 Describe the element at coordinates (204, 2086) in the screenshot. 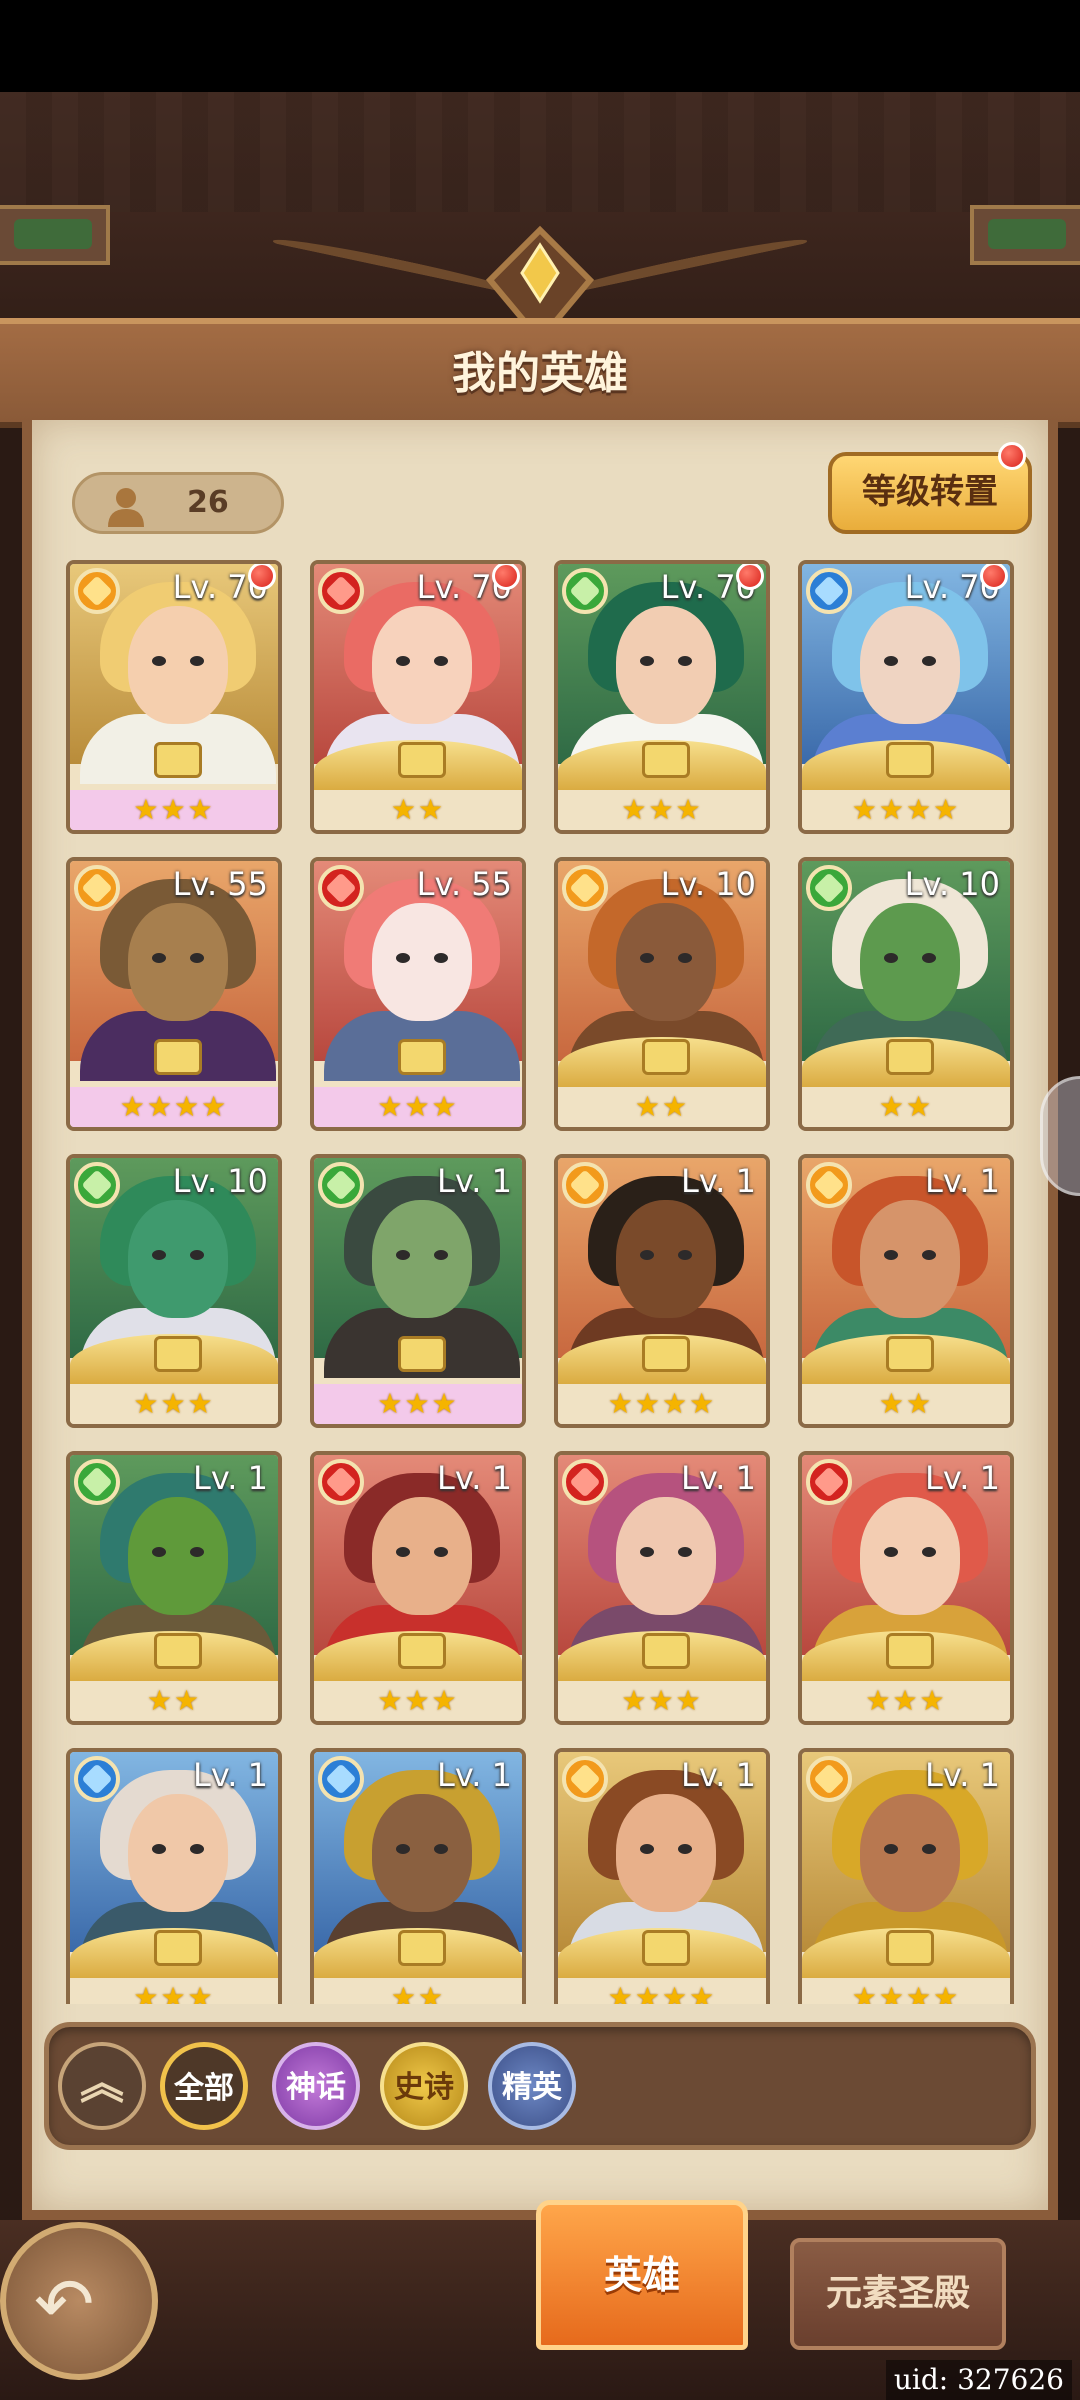

I see `filter-all-button: 全部` at that location.